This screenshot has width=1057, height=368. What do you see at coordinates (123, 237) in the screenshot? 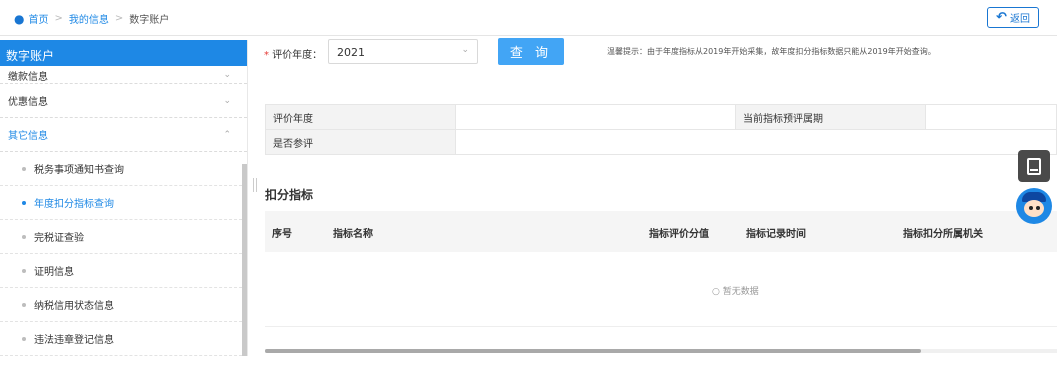
I see `sidebar-item-tax-certificate-check: 完税证查验` at bounding box center [123, 237].